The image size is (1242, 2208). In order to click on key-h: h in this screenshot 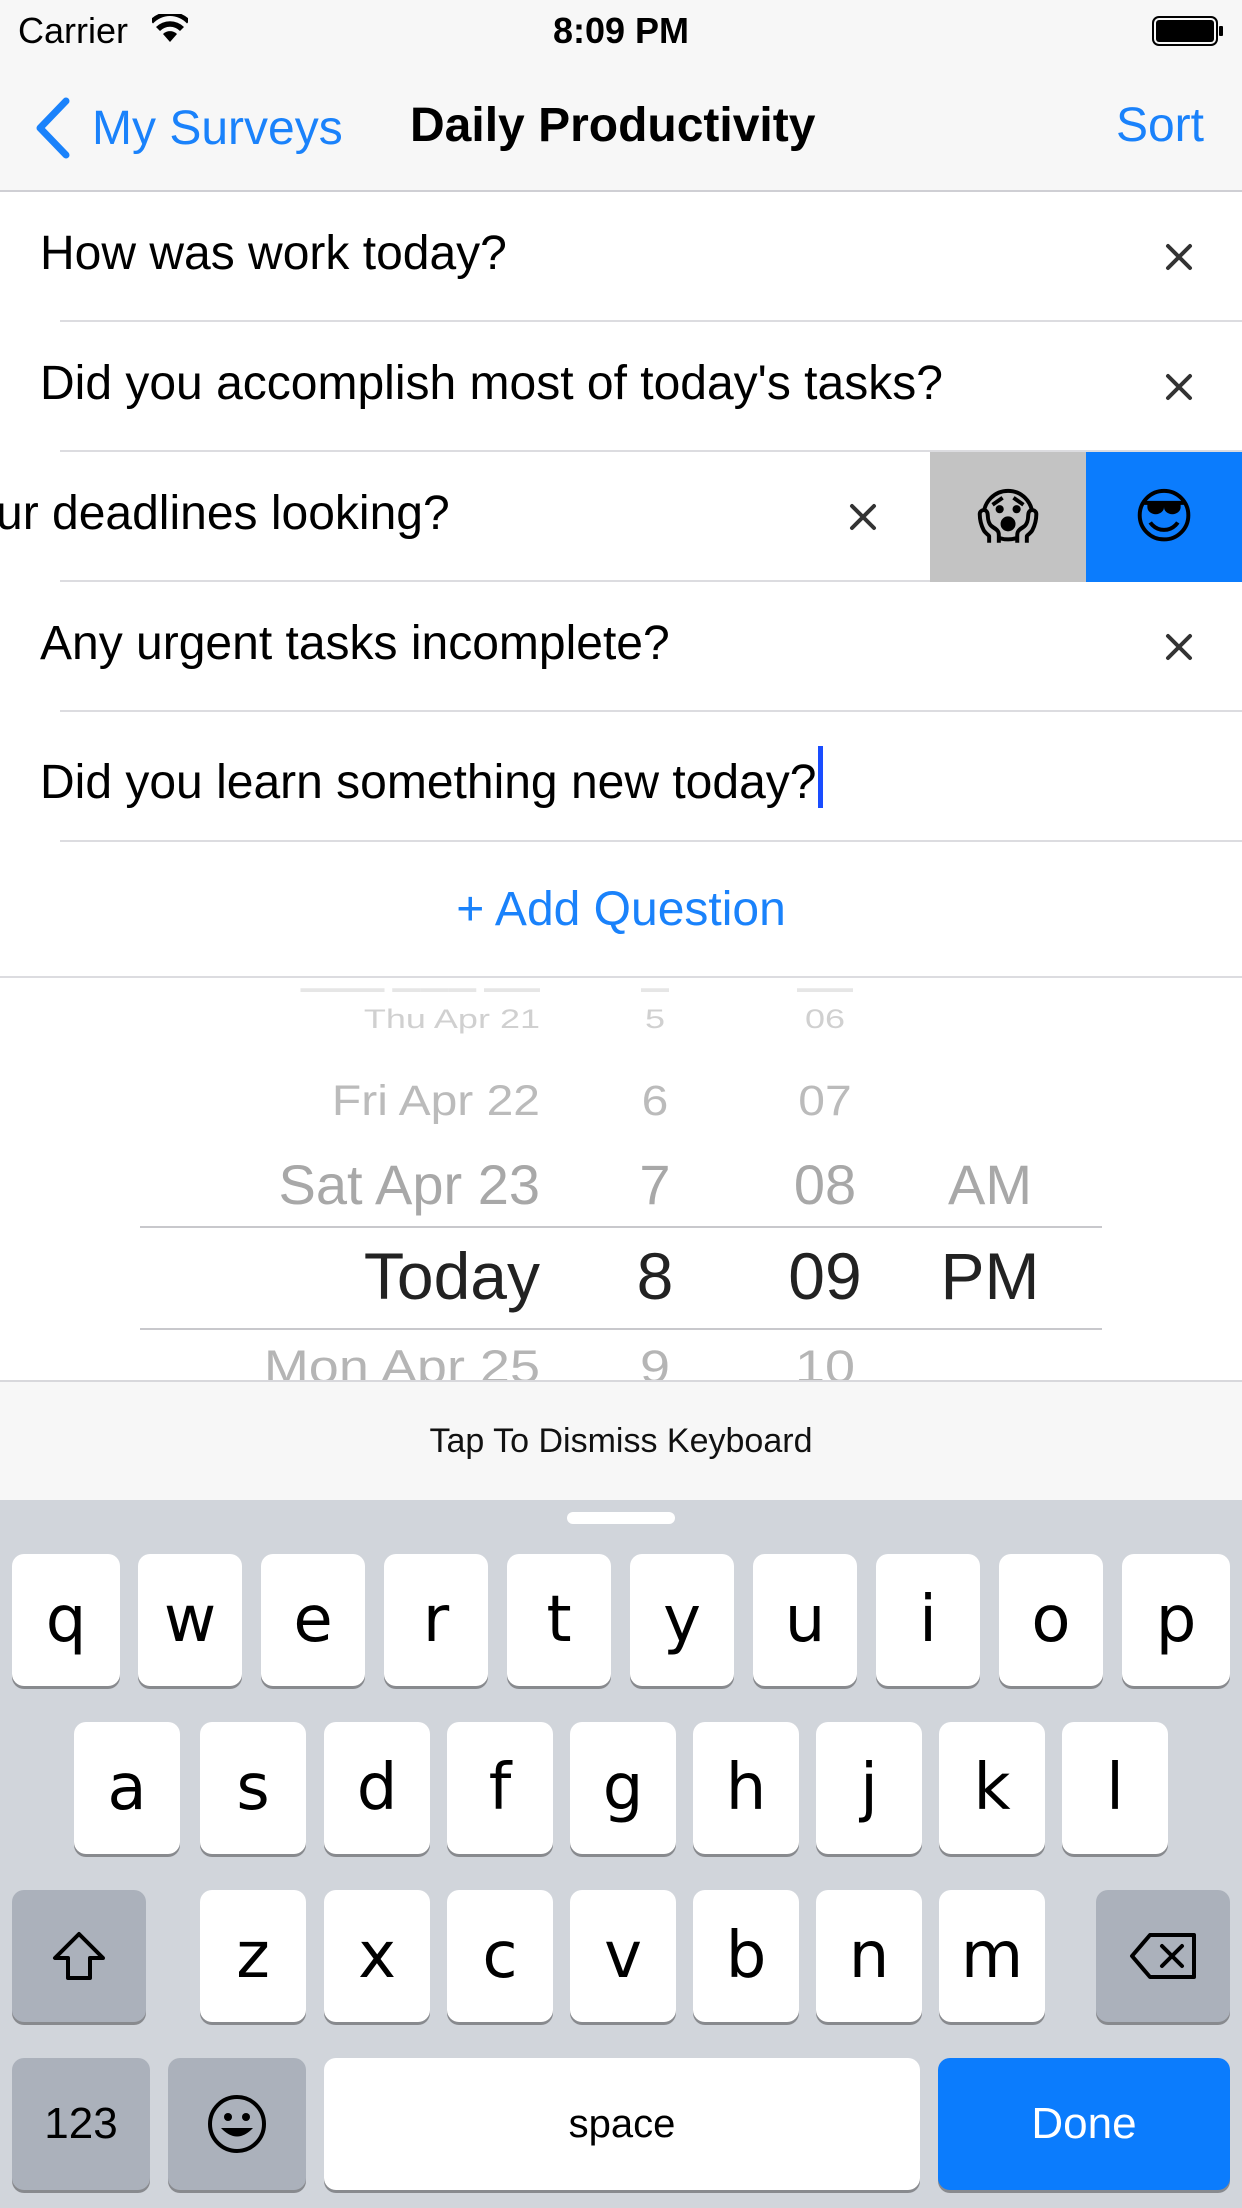, I will do `click(746, 1788)`.